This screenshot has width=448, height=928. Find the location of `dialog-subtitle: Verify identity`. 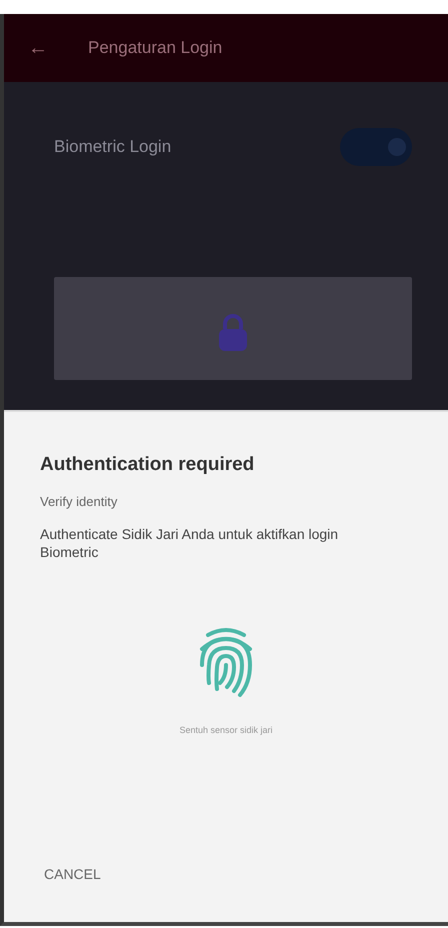

dialog-subtitle: Verify identity is located at coordinates (79, 501).